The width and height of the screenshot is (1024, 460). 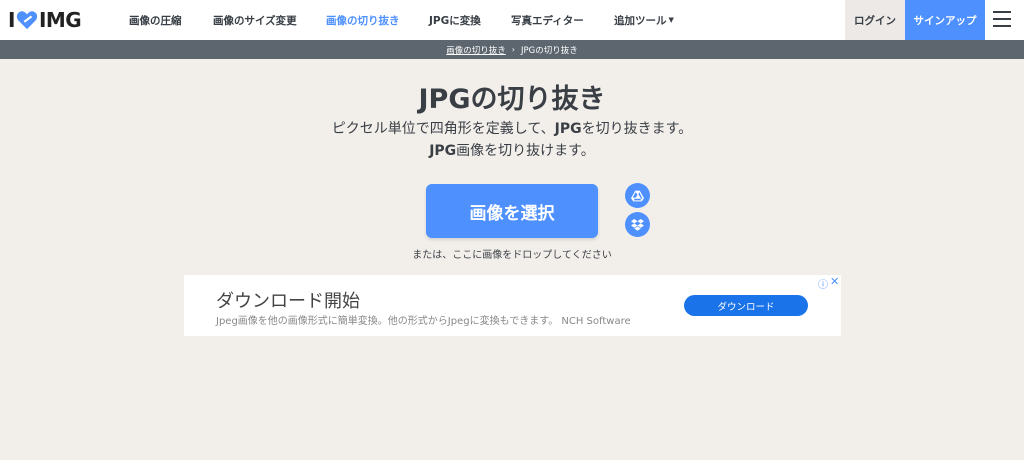 What do you see at coordinates (476, 50) in the screenshot?
I see `breadcrumb-parent-link: 画像の切り抜き` at bounding box center [476, 50].